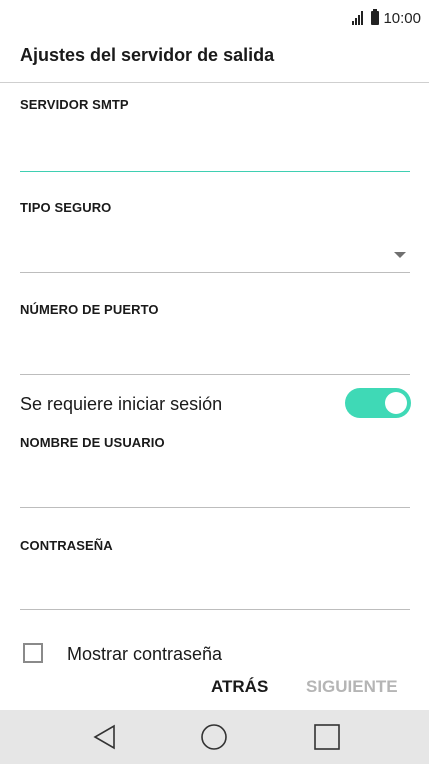 This screenshot has width=429, height=764. What do you see at coordinates (215, 152) in the screenshot?
I see `smtp-server-input` at bounding box center [215, 152].